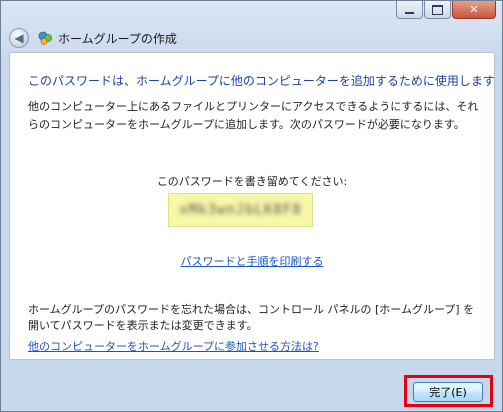 The width and height of the screenshot is (503, 412). What do you see at coordinates (117, 38) in the screenshot?
I see `window-title: ホームグループの作成` at bounding box center [117, 38].